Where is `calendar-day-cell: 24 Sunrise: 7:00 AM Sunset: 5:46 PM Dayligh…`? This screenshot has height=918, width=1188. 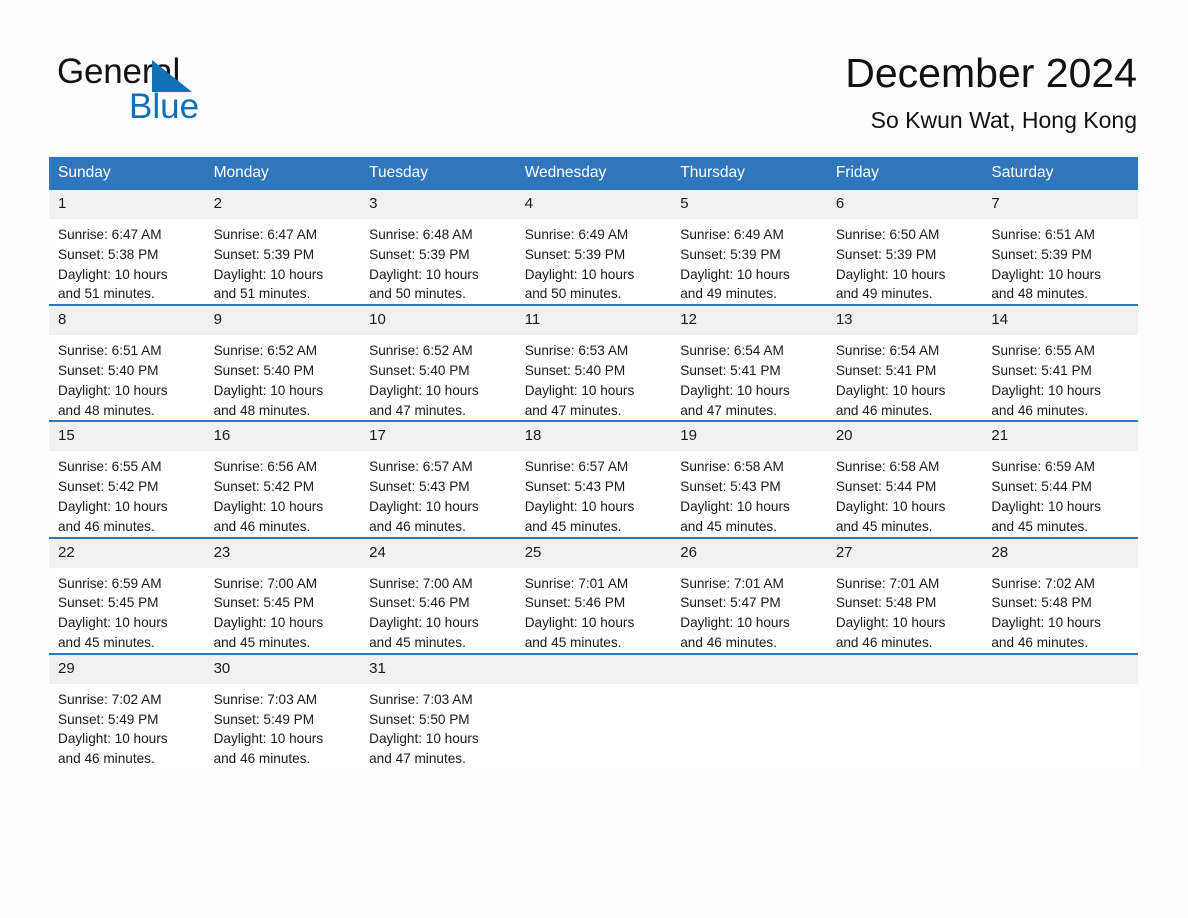
calendar-day-cell: 24 Sunrise: 7:00 AM Sunset: 5:46 PM Dayligh… is located at coordinates (438, 595).